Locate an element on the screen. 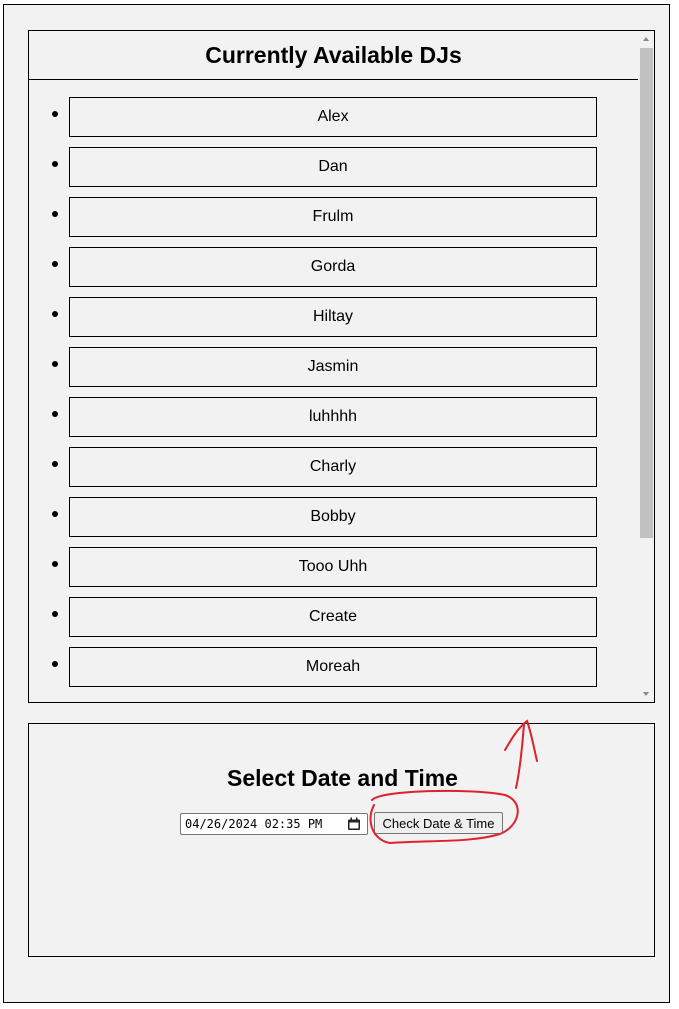  dj-list-item: Dan is located at coordinates (333, 172).